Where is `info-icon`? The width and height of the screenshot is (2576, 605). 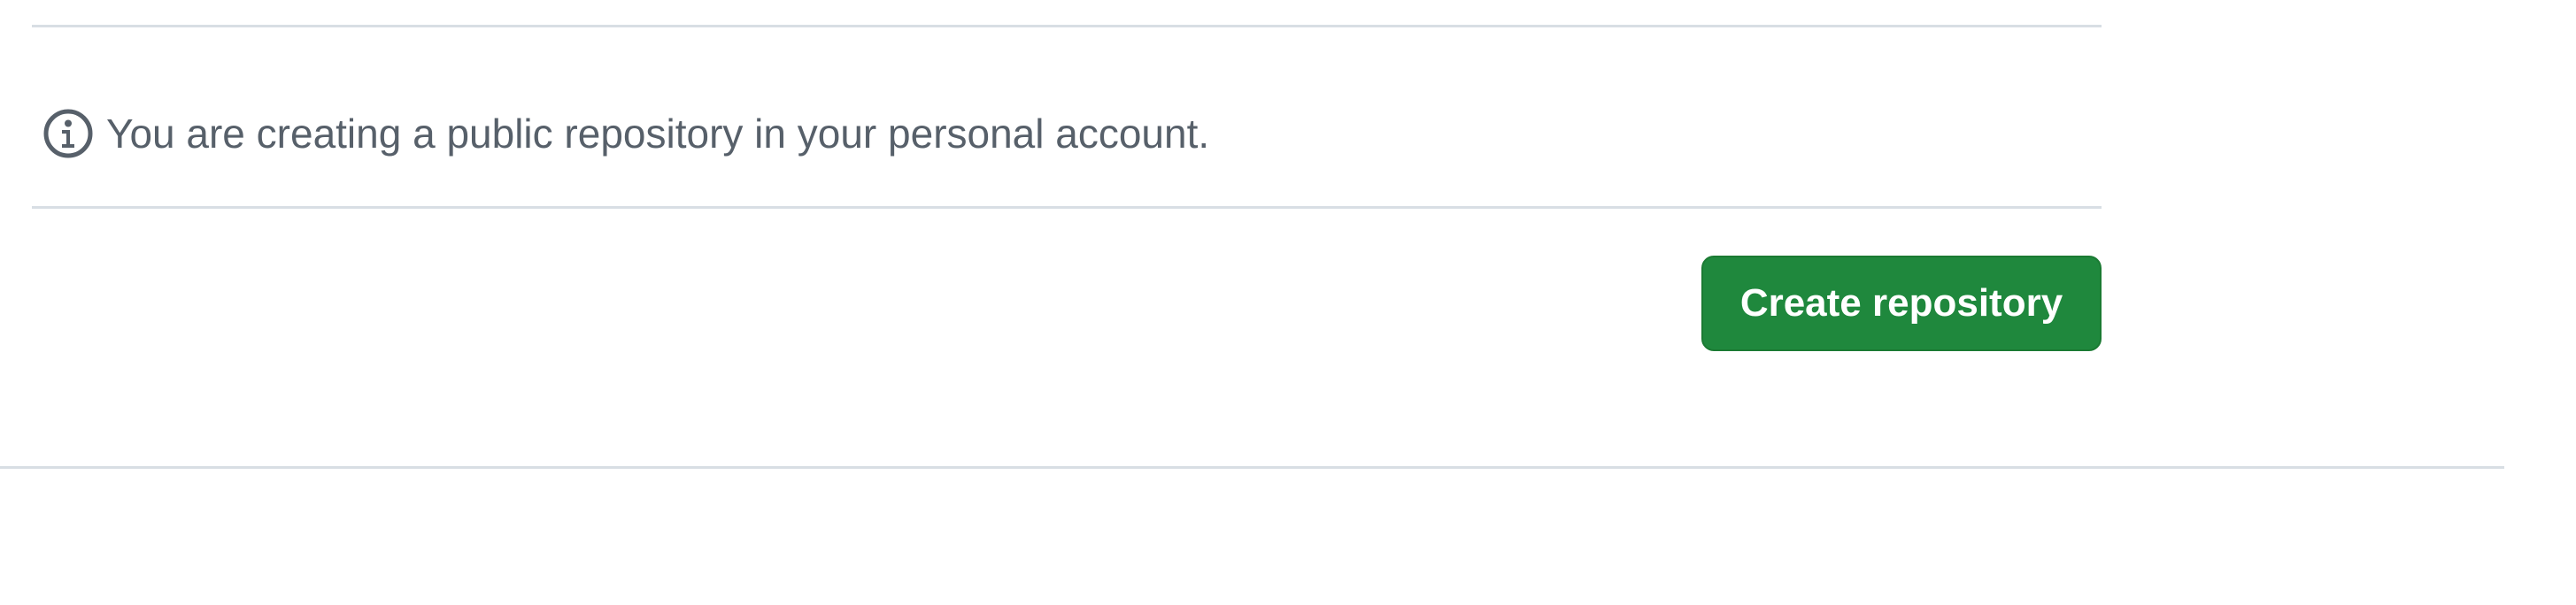 info-icon is located at coordinates (68, 133).